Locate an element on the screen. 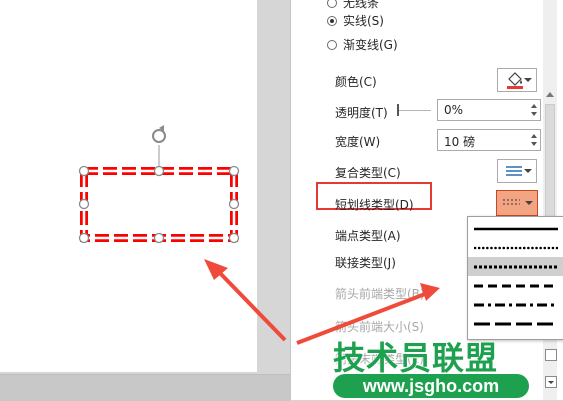  paint-bucket-icon is located at coordinates (515, 80).